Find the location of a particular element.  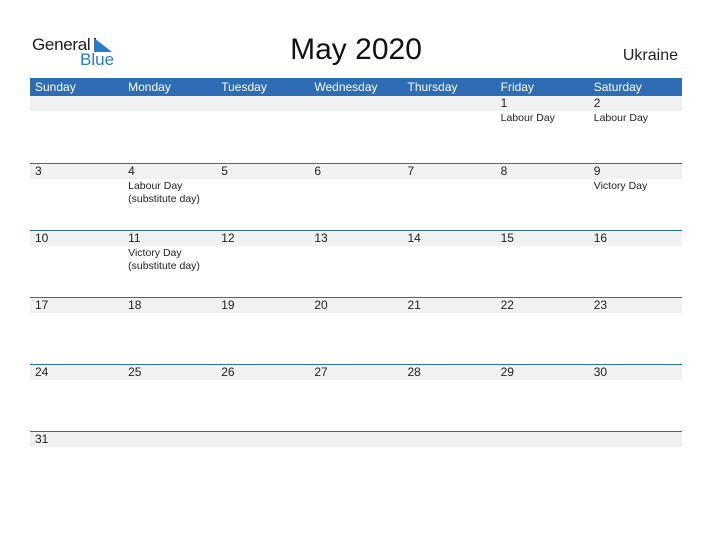

day-cell: 4 Labour Day (substitute day) is located at coordinates (169, 185).